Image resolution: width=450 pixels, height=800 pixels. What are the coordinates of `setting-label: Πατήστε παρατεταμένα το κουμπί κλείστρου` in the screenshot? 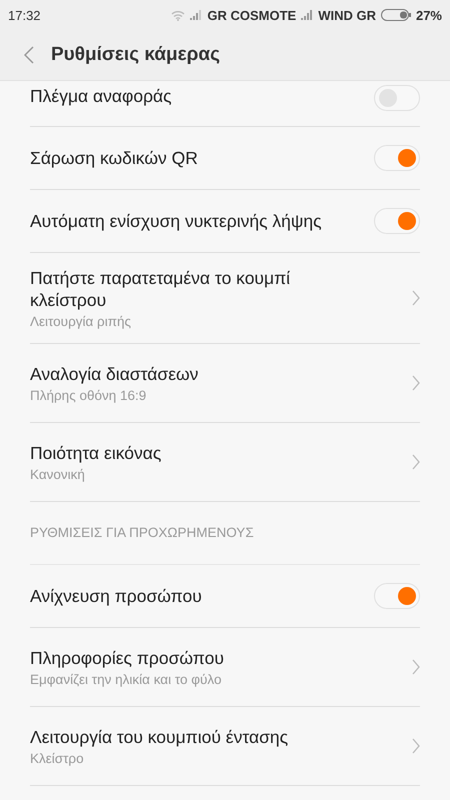 It's located at (200, 289).